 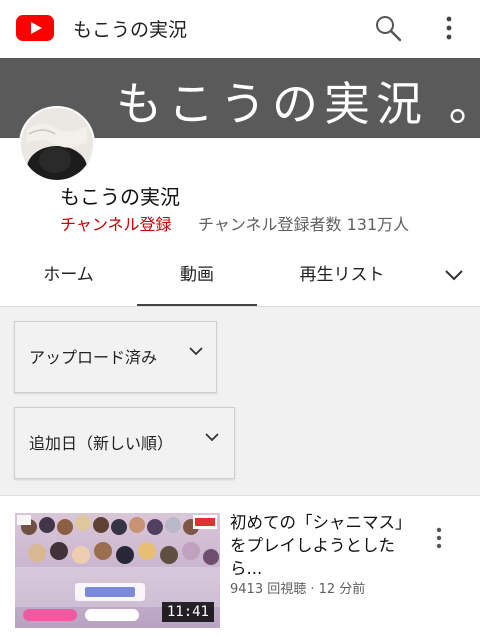 What do you see at coordinates (120, 197) in the screenshot?
I see `channel-name: もこうの実況` at bounding box center [120, 197].